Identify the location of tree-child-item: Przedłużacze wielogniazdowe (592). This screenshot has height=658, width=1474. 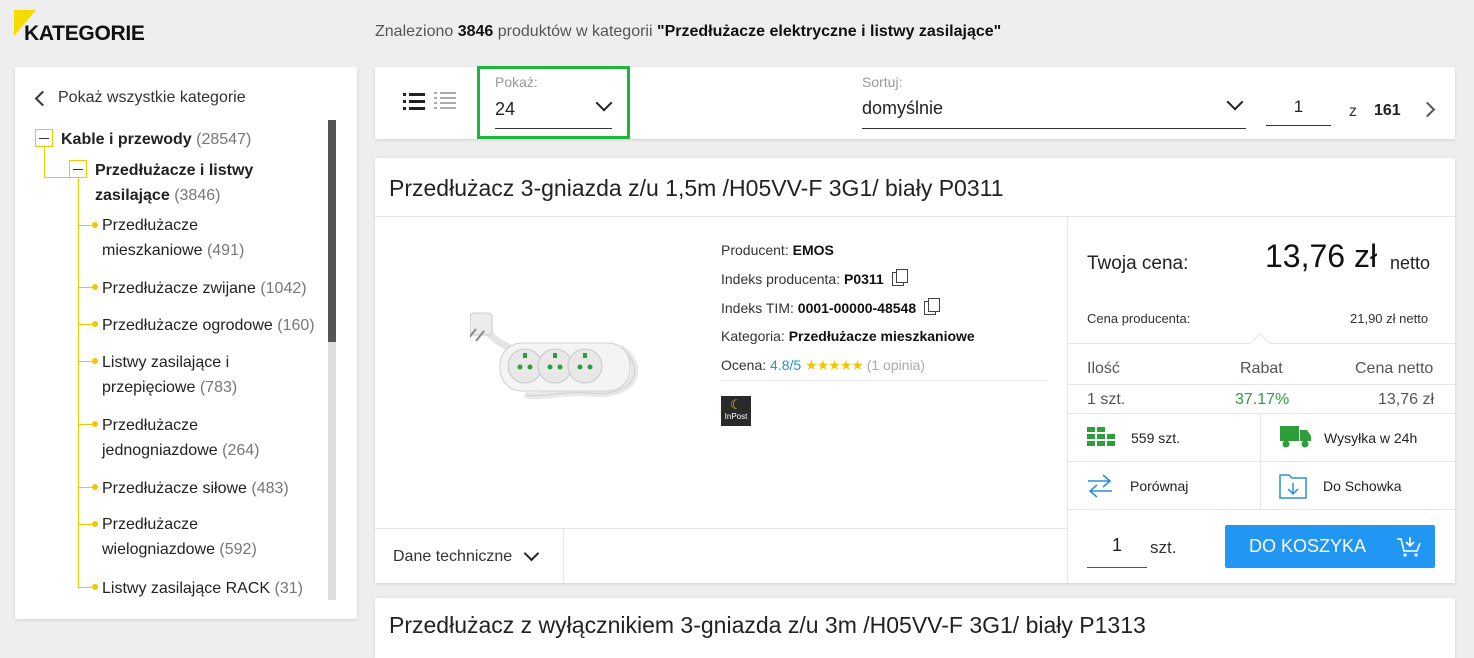
(179, 537).